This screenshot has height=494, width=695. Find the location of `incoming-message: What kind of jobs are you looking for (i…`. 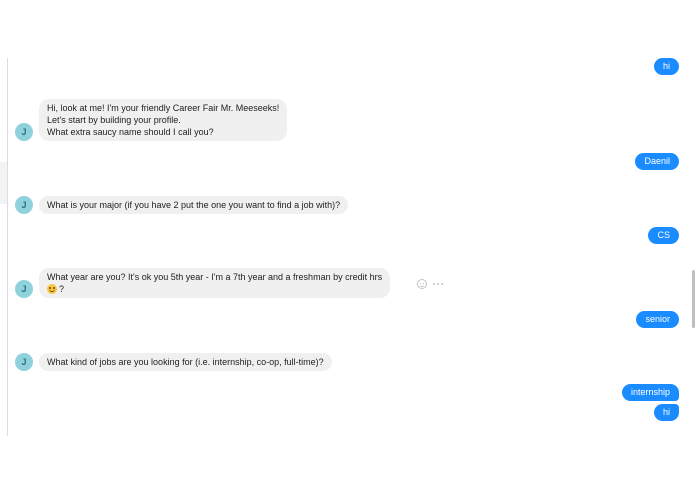

incoming-message: What kind of jobs are you looking for (i… is located at coordinates (185, 362).